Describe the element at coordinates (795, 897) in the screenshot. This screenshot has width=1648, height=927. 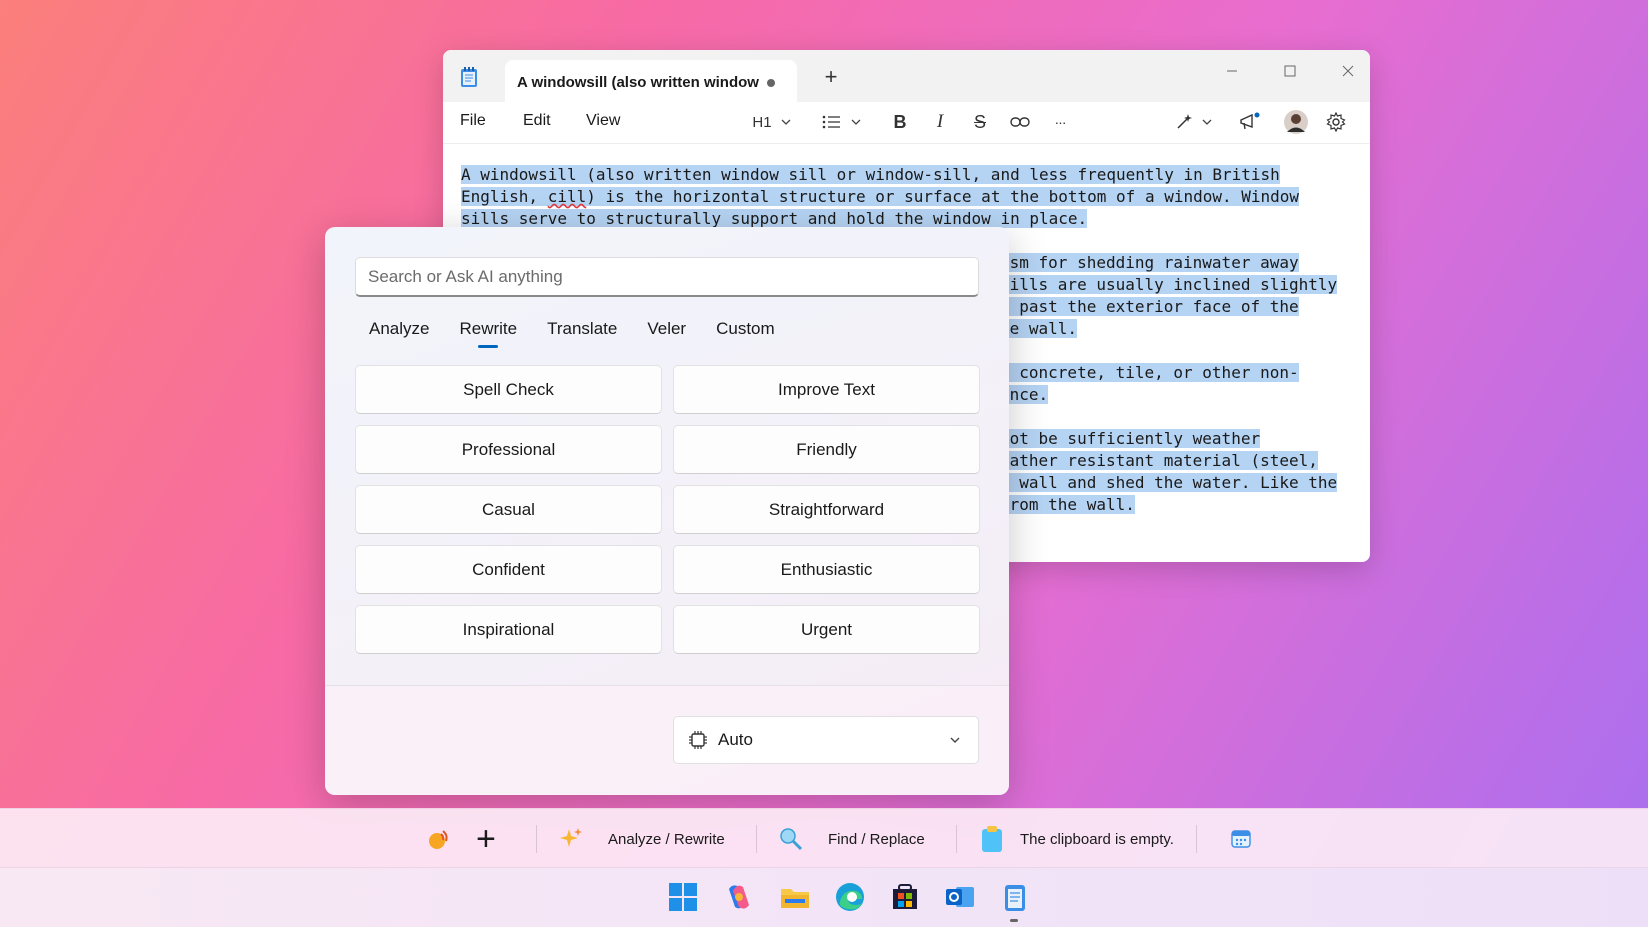
I see `file-explorer-icon` at that location.